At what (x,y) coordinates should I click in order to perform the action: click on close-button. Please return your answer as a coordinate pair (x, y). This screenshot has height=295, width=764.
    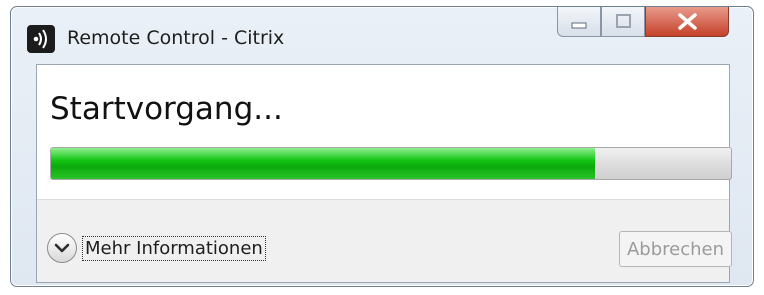
    Looking at the image, I should click on (687, 22).